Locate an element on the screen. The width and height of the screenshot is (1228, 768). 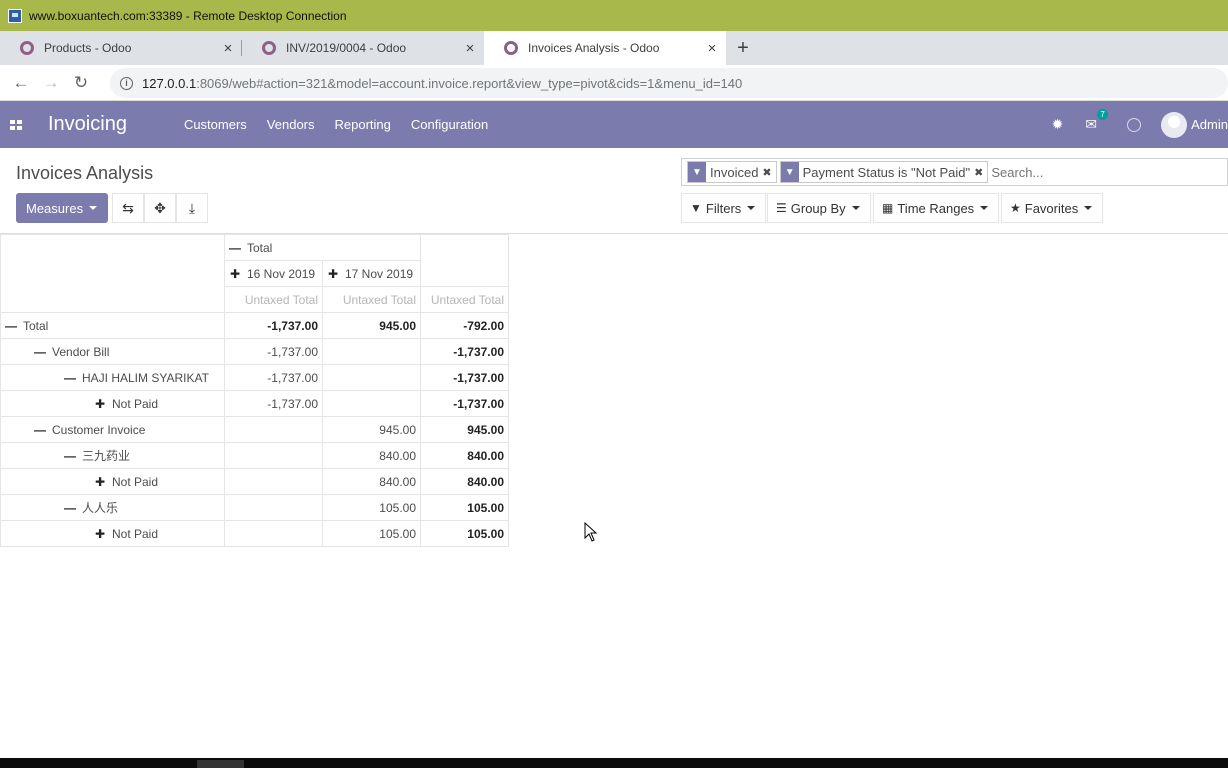
tab-invoices-analysis: Invoices Analysis - Odoo × is located at coordinates (605, 48).